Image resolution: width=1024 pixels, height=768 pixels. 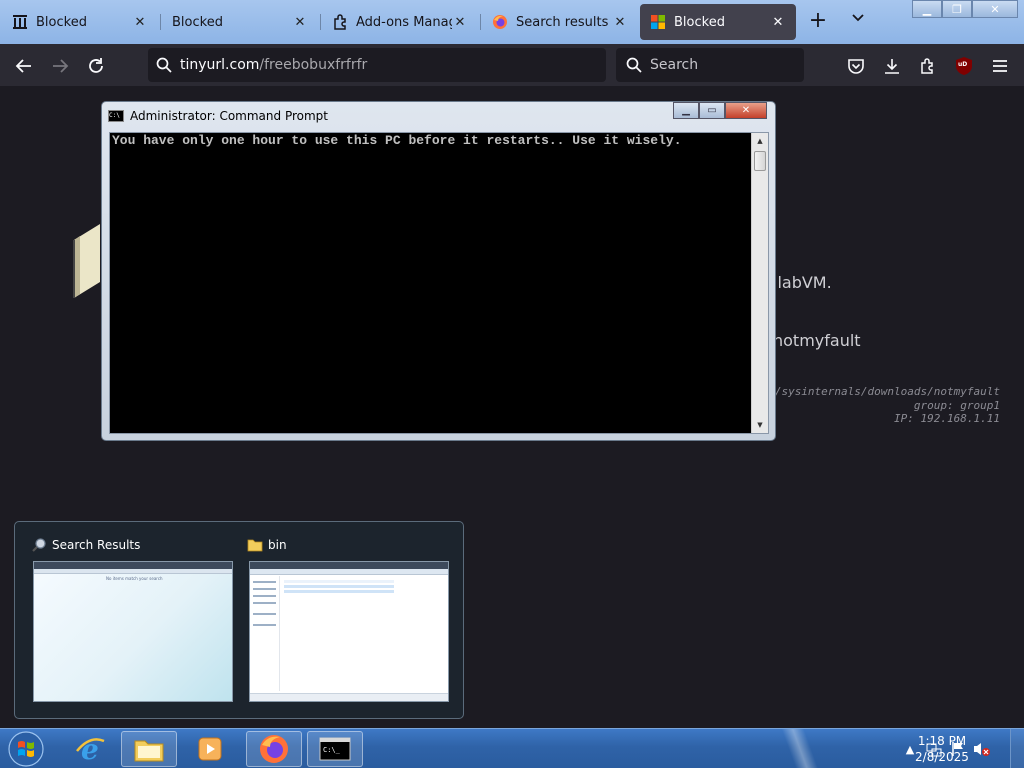 What do you see at coordinates (96, 545) in the screenshot?
I see `thumbnail-title: Search Results` at bounding box center [96, 545].